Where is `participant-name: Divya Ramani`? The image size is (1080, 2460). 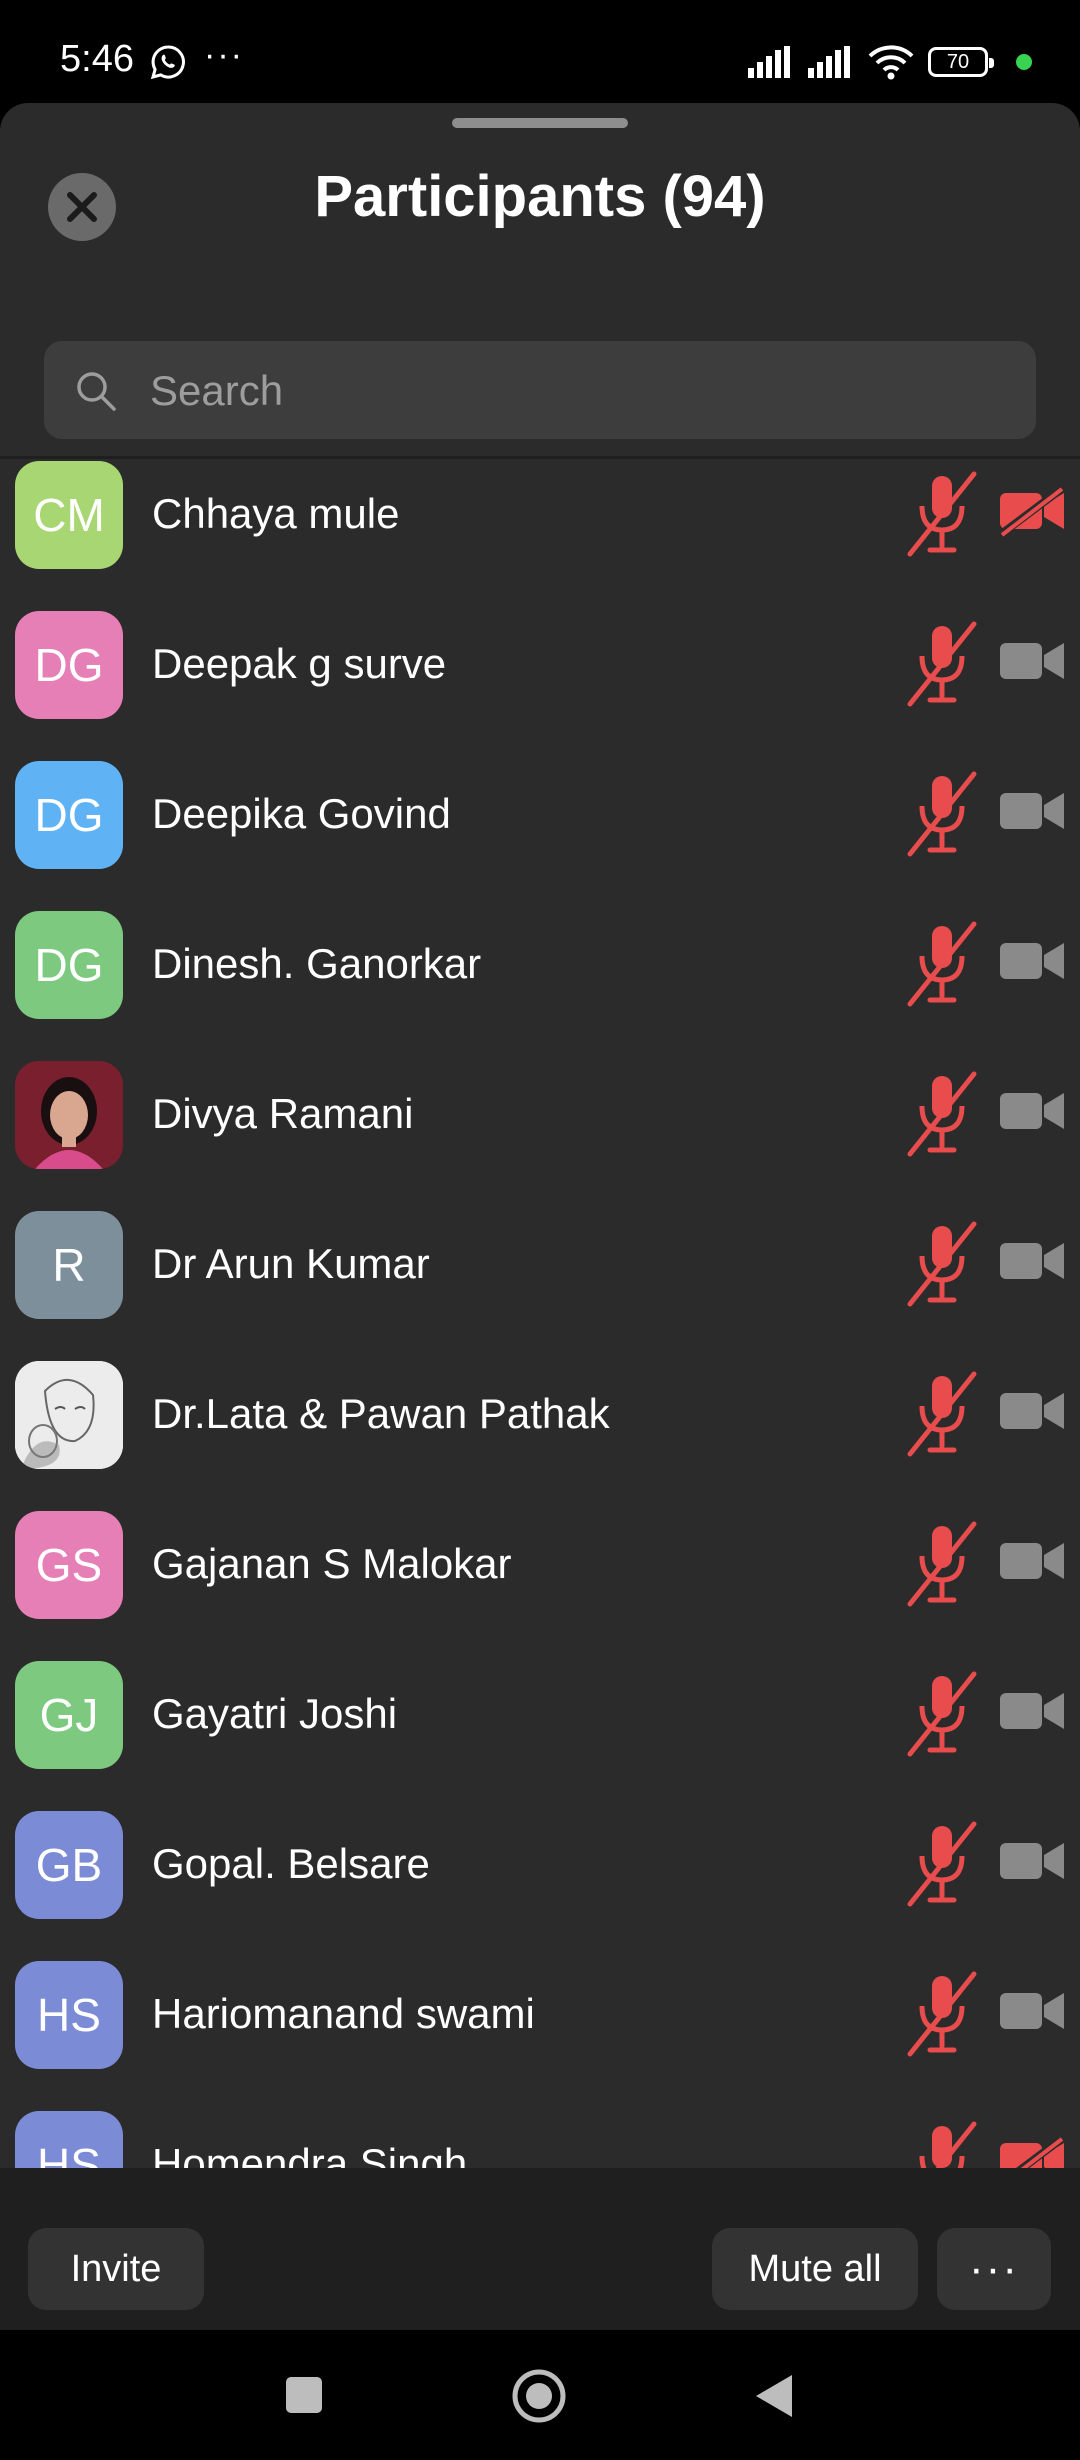 participant-name: Divya Ramani is located at coordinates (283, 1113).